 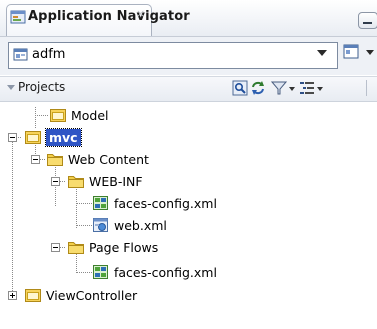 What do you see at coordinates (258, 88) in the screenshot?
I see `refresh-icon` at bounding box center [258, 88].